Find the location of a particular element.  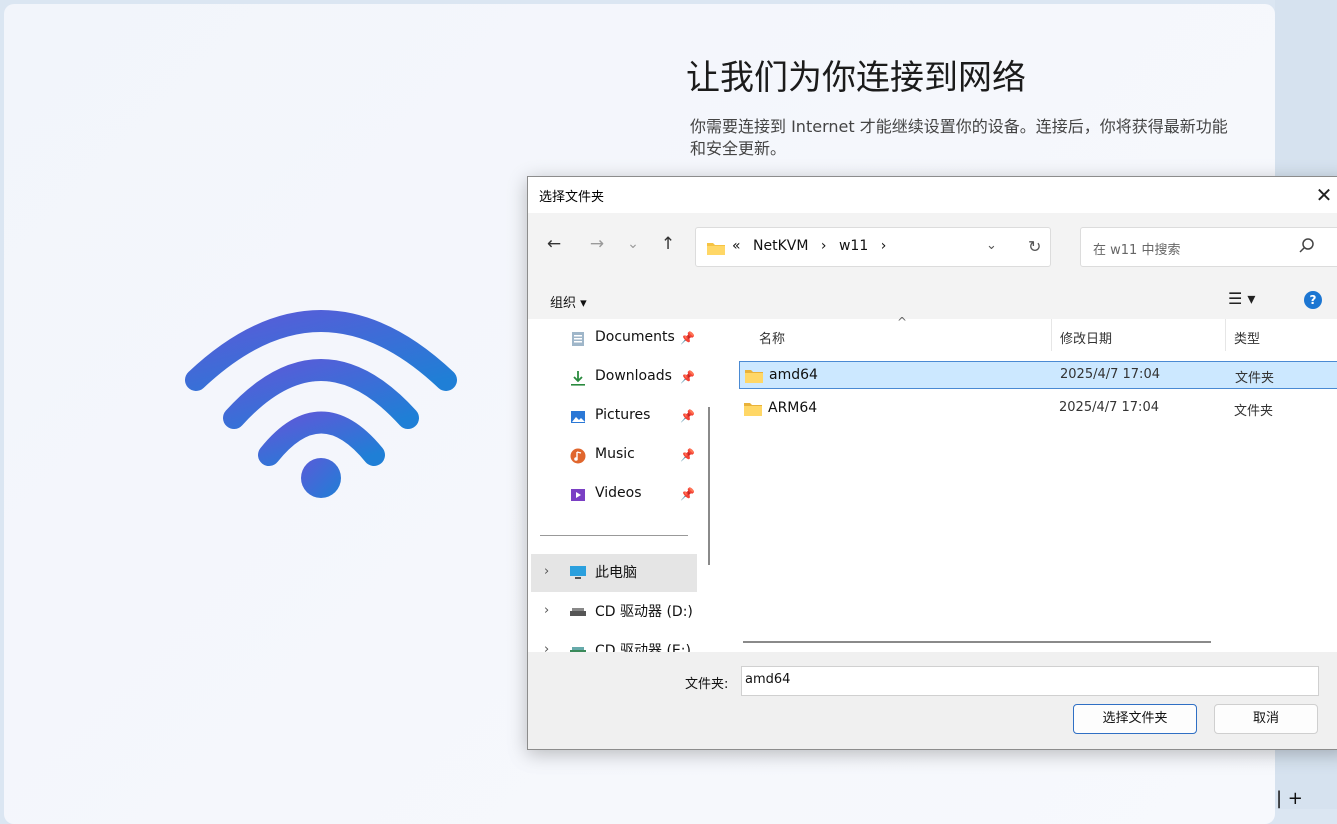

breadcrumb: « NetKVM › w11 › is located at coordinates (813, 246).